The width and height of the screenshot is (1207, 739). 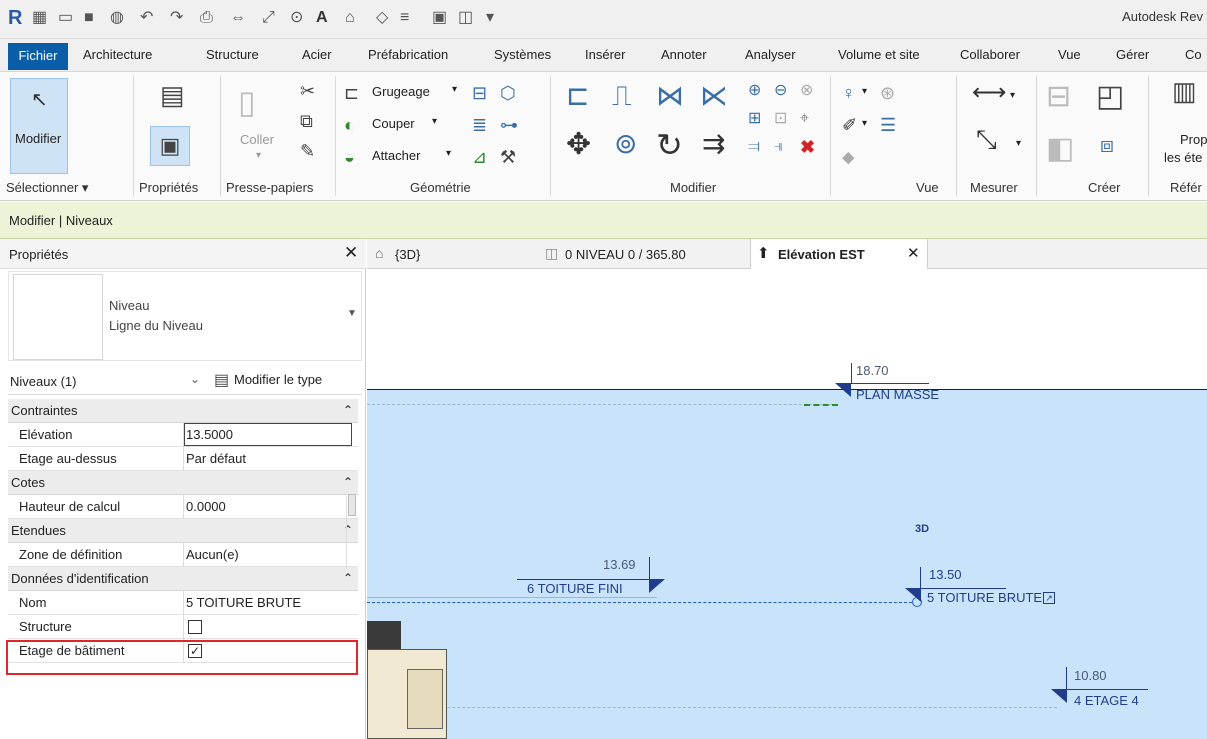 I want to click on edit-level-icon: ↗, so click(x=1049, y=598).